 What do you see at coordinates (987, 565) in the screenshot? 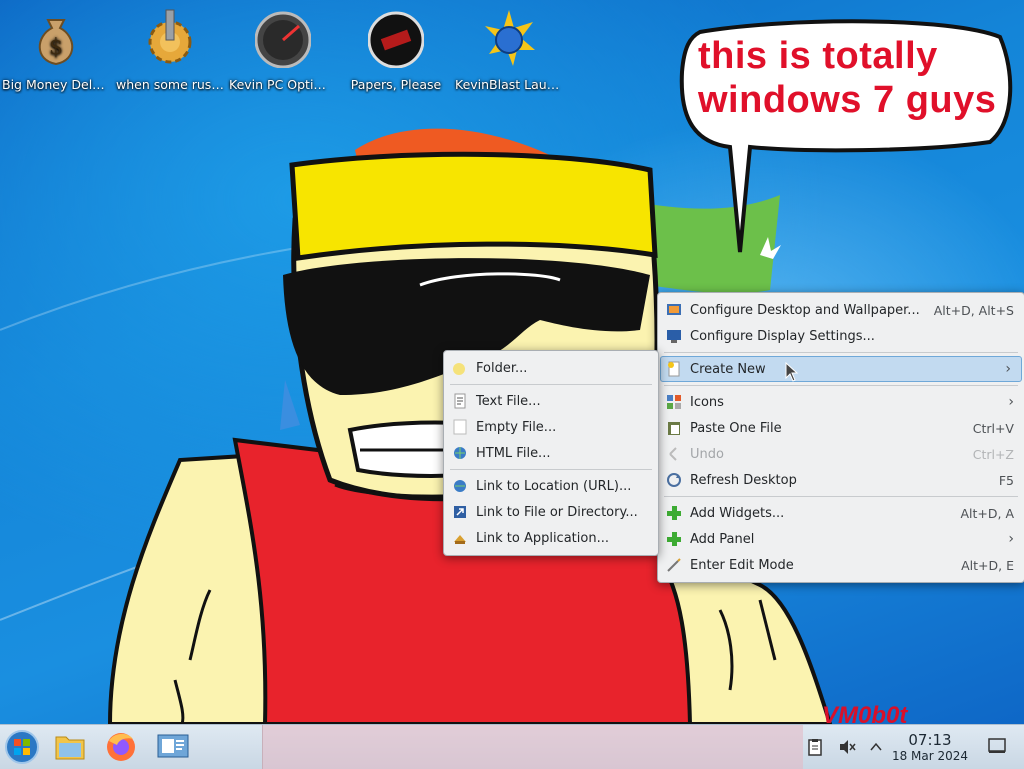
I see `menu-shortcut: Alt+D, E` at bounding box center [987, 565].